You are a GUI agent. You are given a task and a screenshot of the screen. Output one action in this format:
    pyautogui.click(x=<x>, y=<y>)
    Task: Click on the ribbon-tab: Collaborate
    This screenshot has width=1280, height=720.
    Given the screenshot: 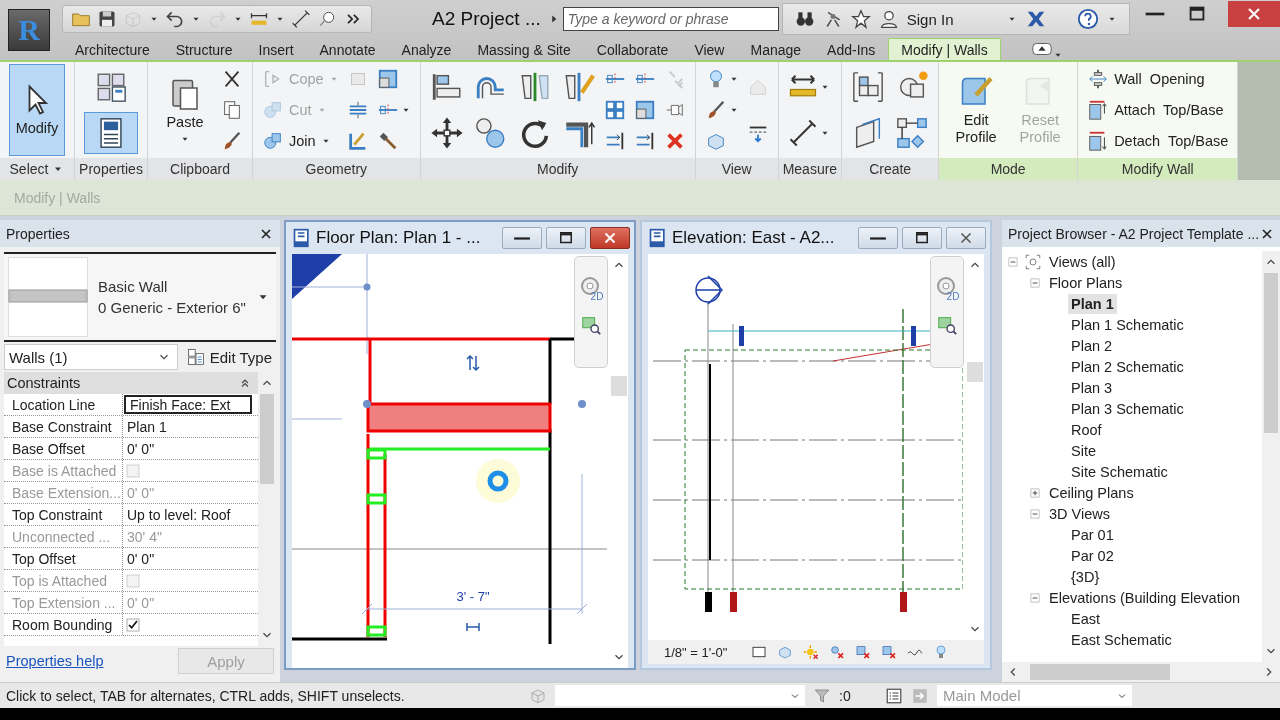 What is the action you would take?
    pyautogui.click(x=632, y=49)
    